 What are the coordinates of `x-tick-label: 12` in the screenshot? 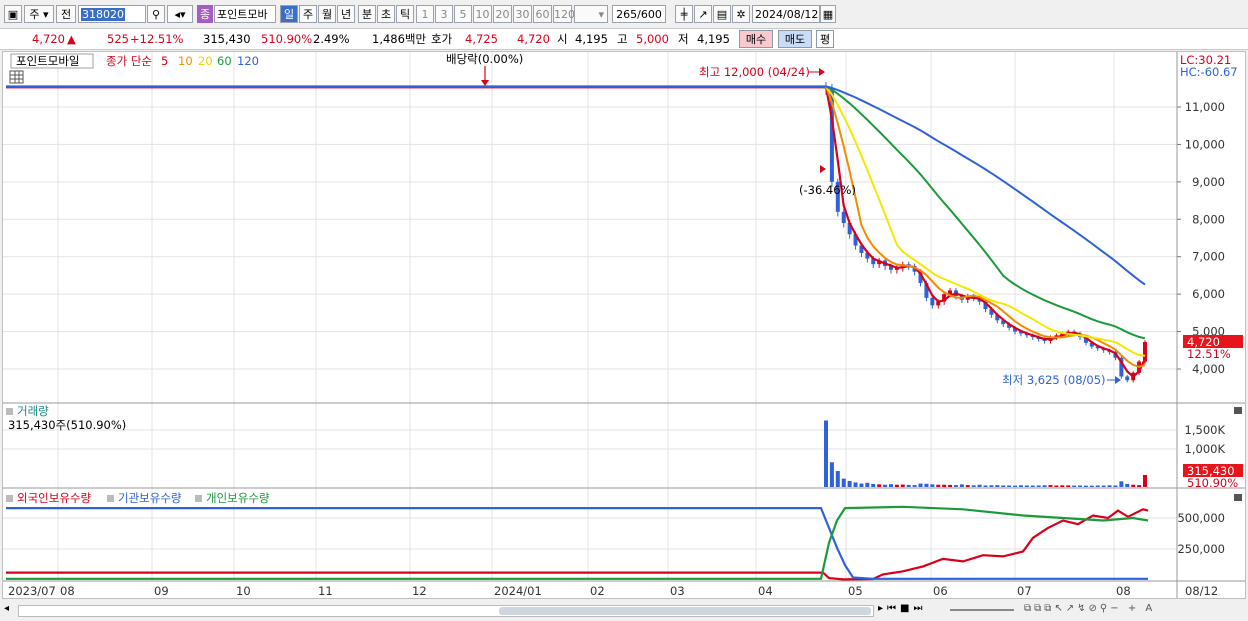 It's located at (419, 591).